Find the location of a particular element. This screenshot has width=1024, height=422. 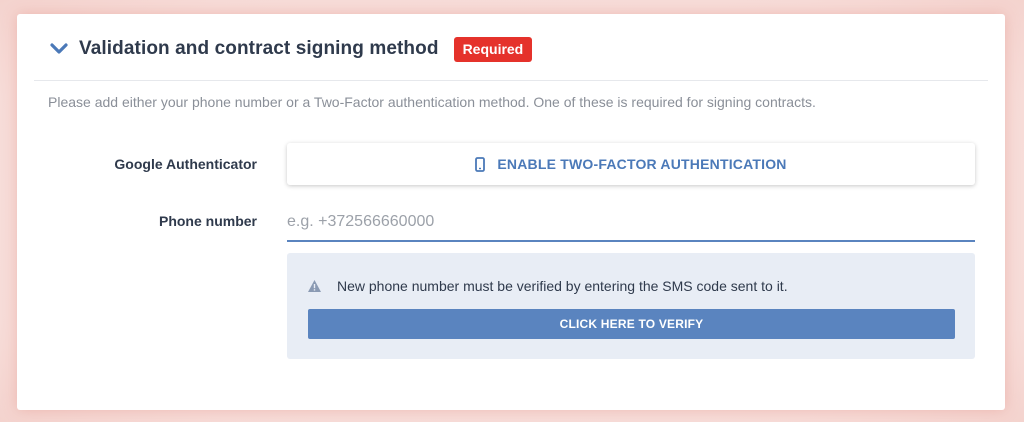

phone-number-input is located at coordinates (631, 223).